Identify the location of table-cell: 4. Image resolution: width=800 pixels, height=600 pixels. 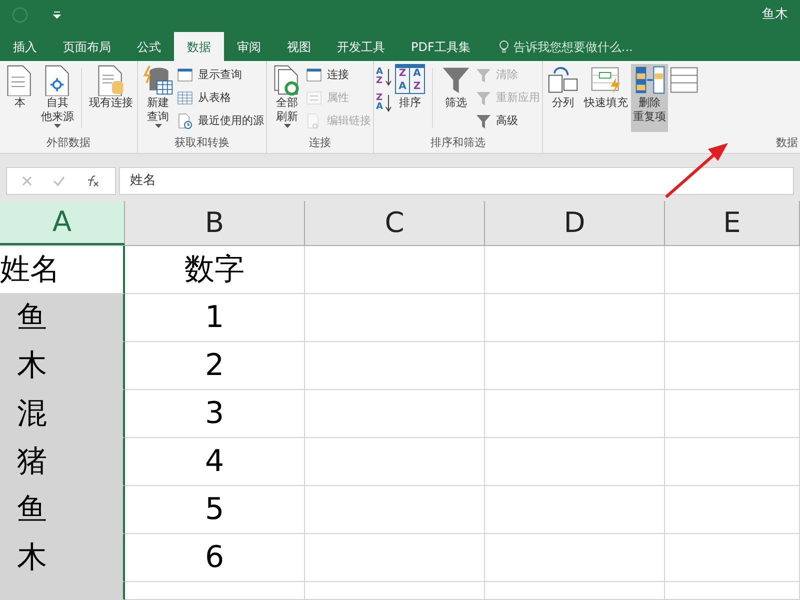
(215, 462).